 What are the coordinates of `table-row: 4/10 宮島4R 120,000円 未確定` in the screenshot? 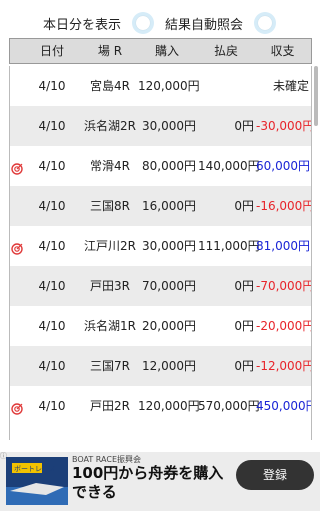 It's located at (160, 86).